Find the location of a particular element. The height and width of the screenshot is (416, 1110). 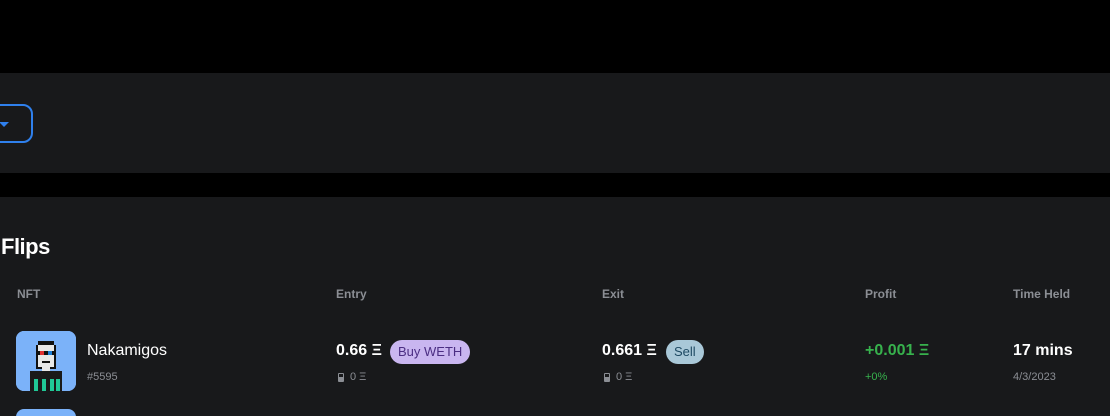

column-header-nft: NFT is located at coordinates (29, 294).